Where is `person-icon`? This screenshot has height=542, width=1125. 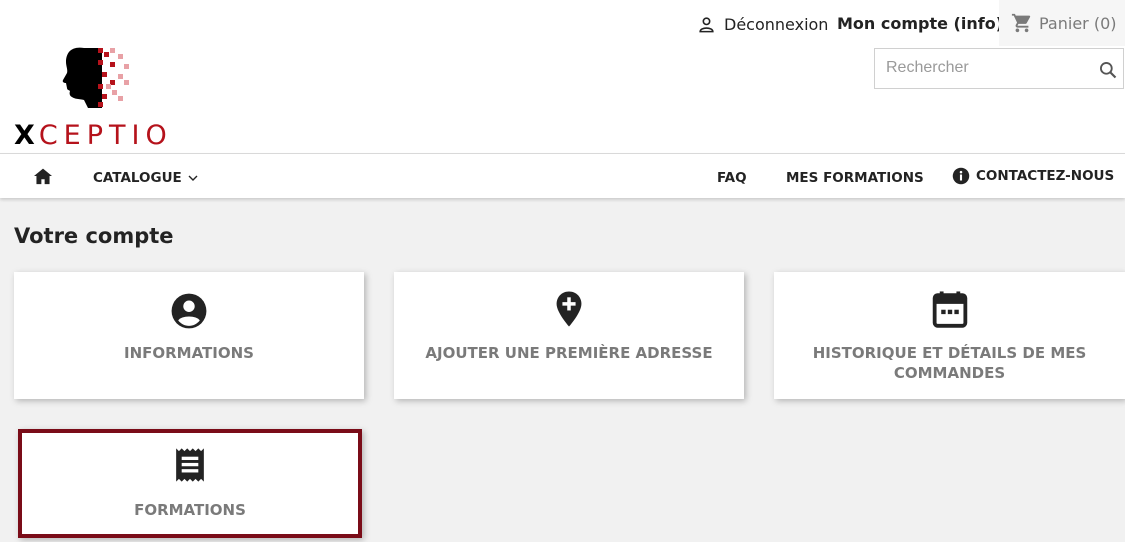
person-icon is located at coordinates (706, 24).